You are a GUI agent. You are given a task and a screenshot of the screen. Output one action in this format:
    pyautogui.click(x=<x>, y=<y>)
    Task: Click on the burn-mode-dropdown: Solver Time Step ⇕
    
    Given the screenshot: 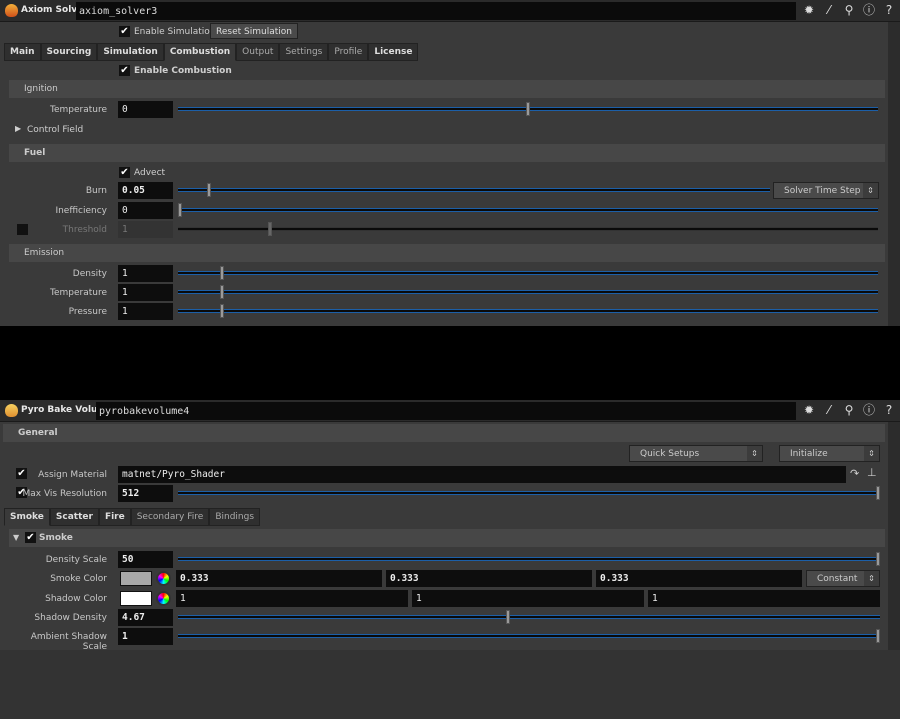 What is the action you would take?
    pyautogui.click(x=826, y=190)
    